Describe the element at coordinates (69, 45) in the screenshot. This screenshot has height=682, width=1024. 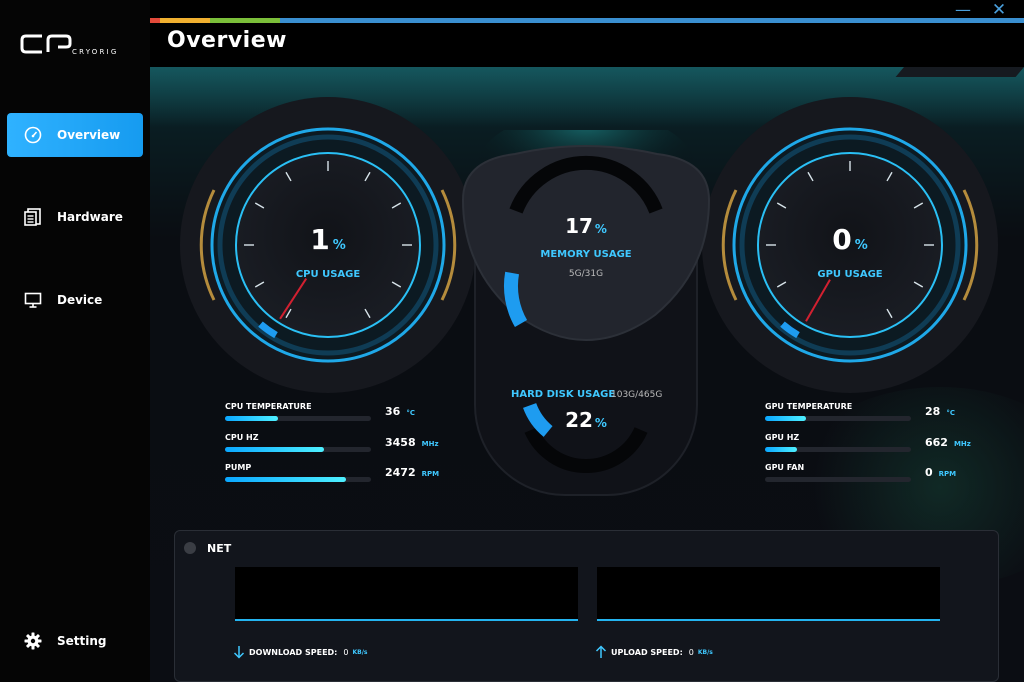
I see `cryorig-logo: CRYORIG` at that location.